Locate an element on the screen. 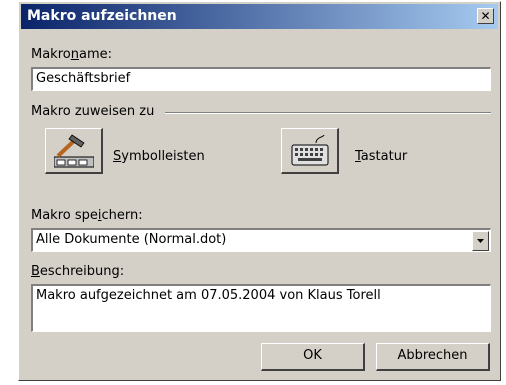 Image resolution: width=506 pixels, height=385 pixels. keyboard-button is located at coordinates (310, 151).